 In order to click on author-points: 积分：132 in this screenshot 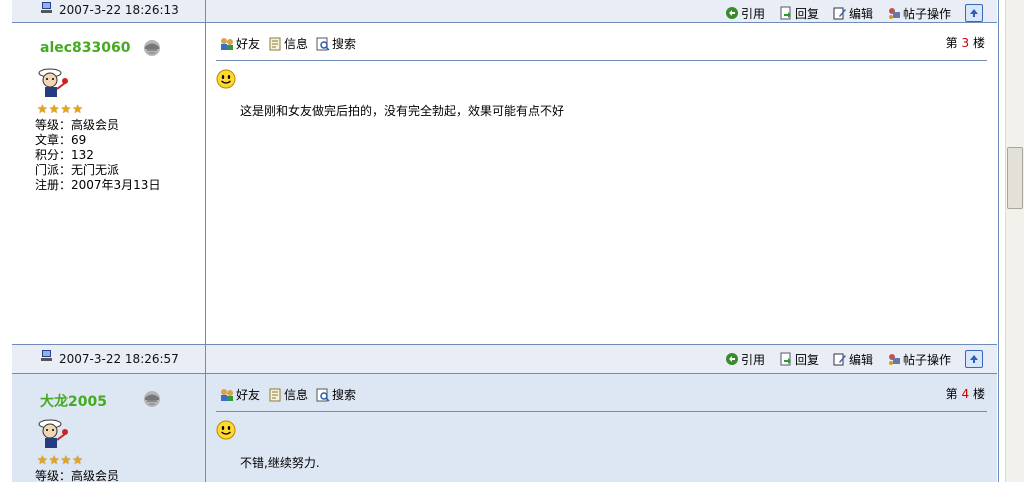, I will do `click(64, 155)`.